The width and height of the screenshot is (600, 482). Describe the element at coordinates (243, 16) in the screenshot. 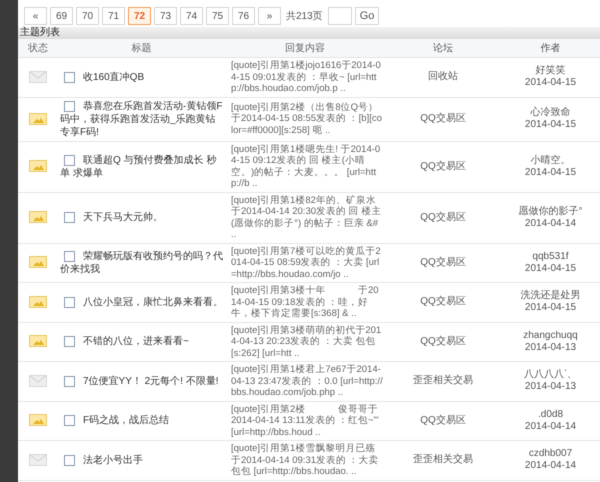

I see `page-button: 76` at that location.